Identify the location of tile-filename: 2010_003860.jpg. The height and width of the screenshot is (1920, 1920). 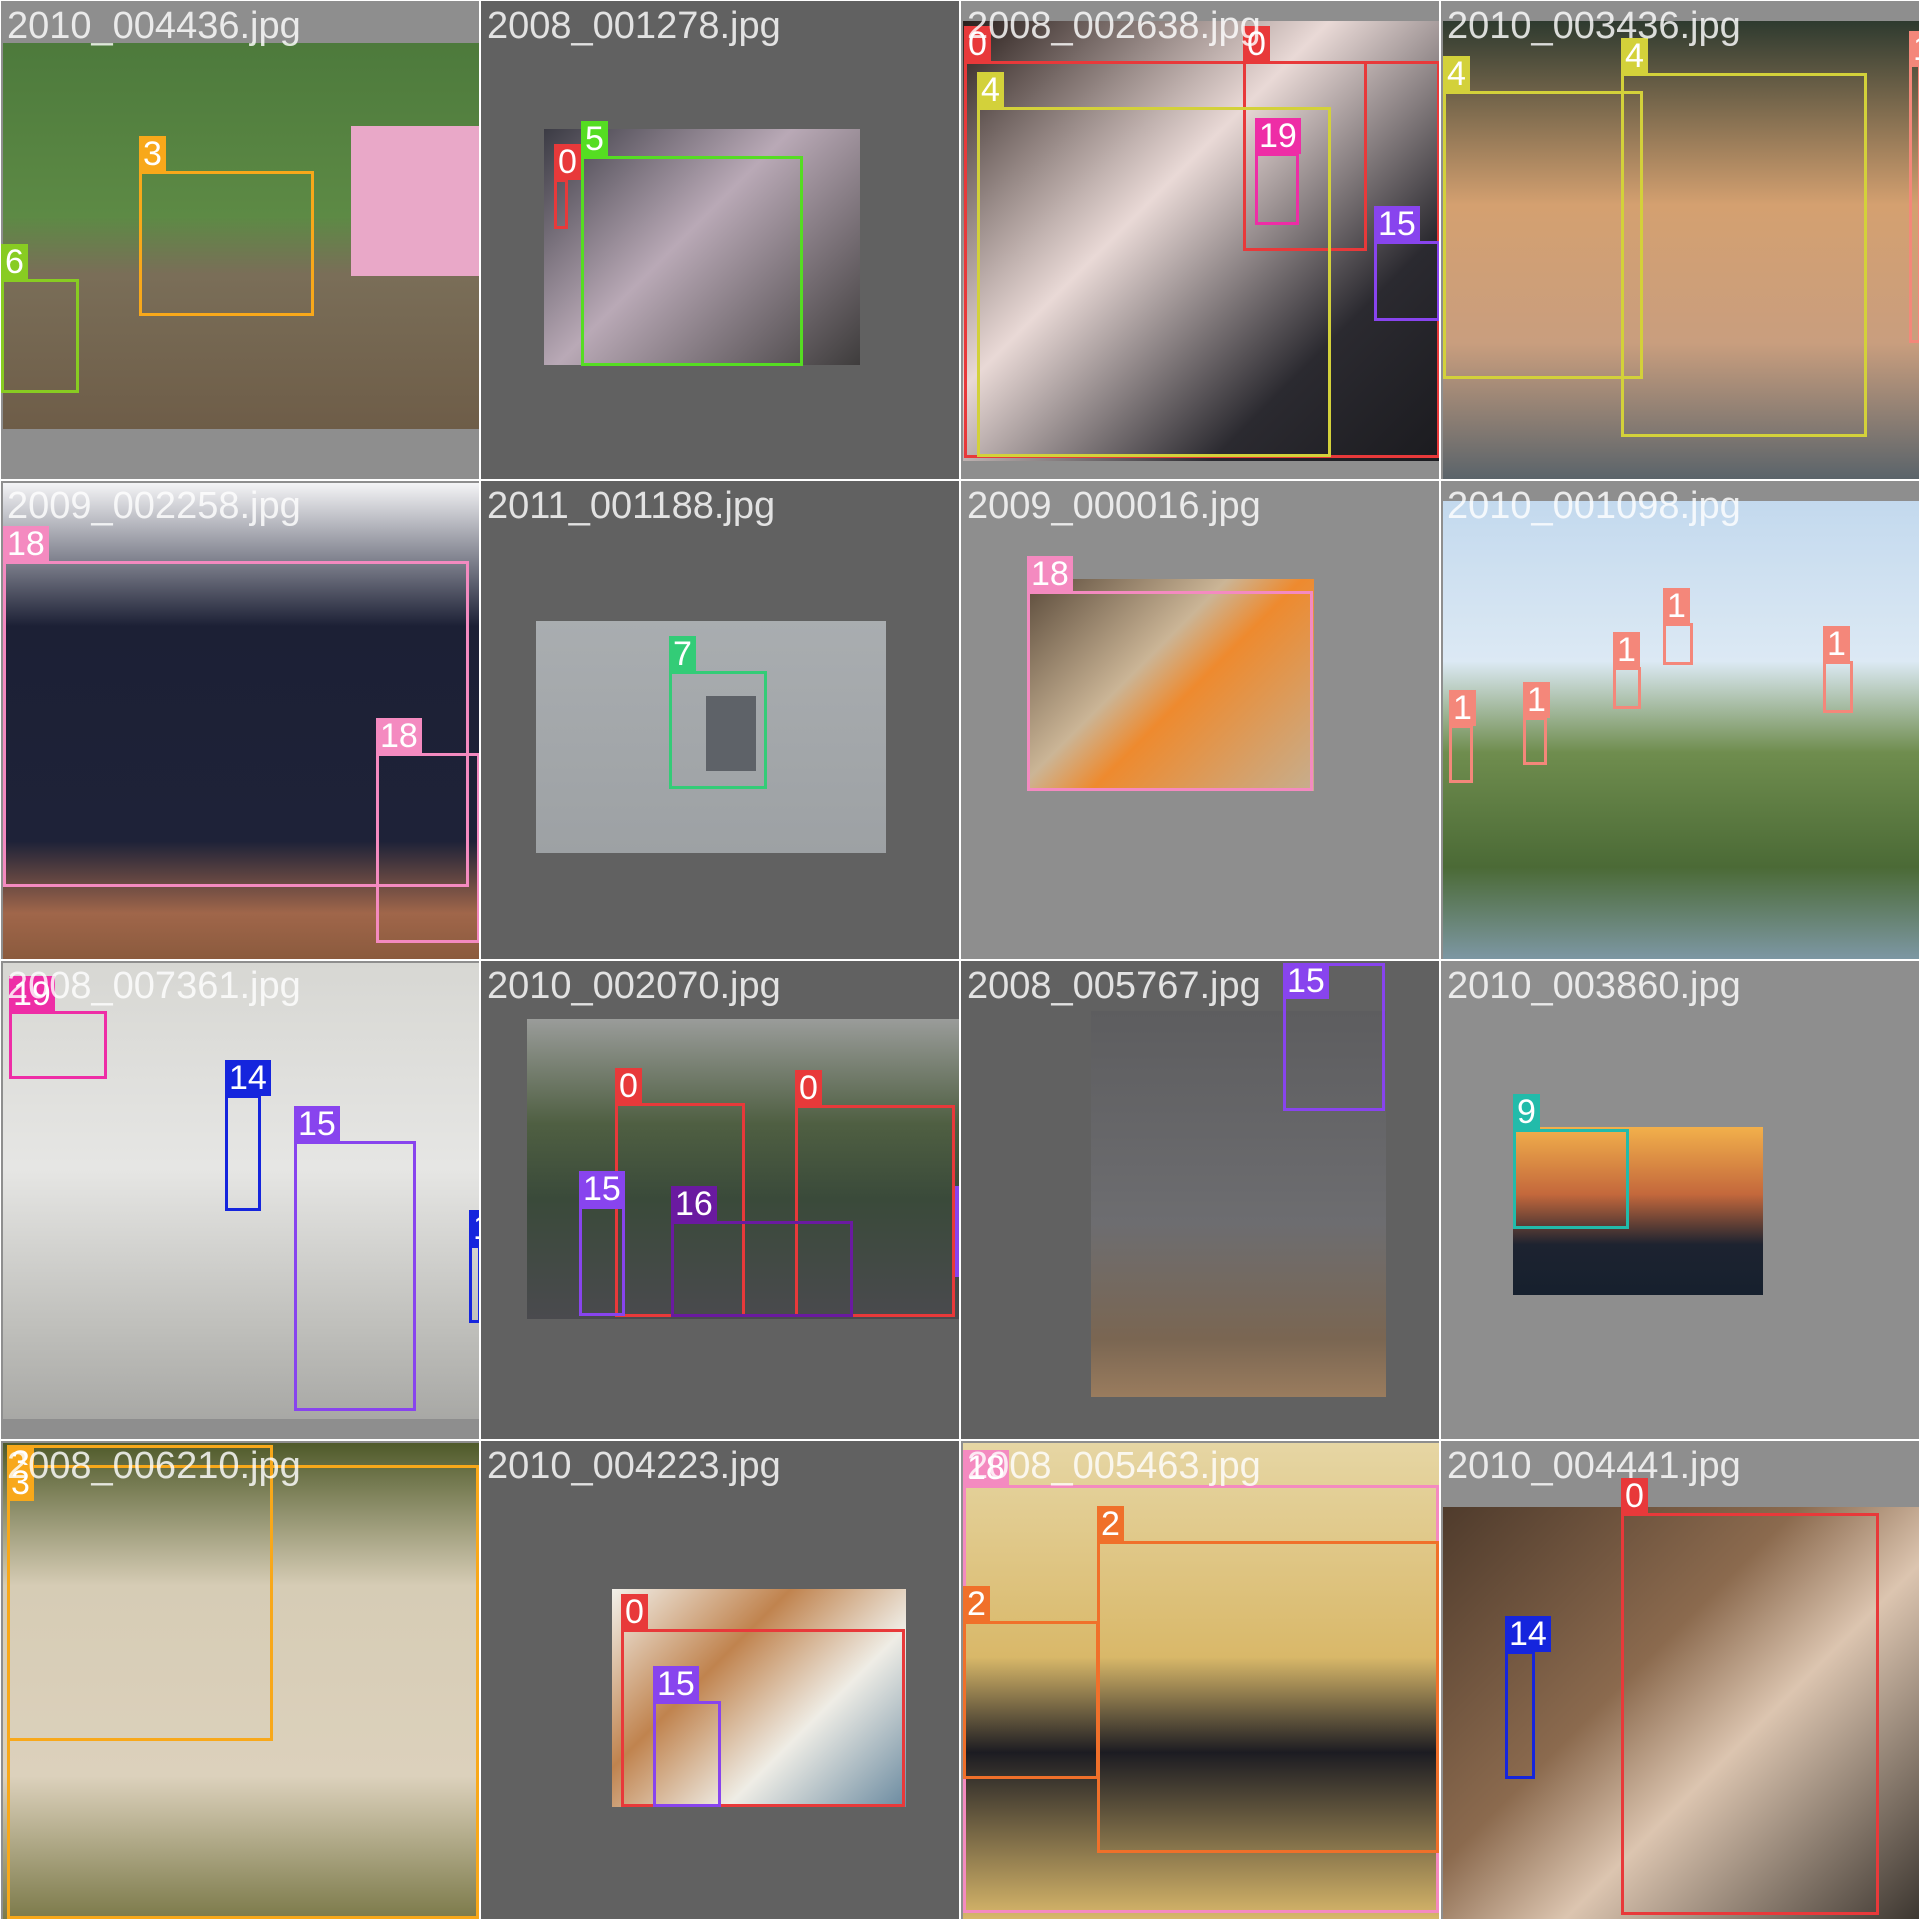
(1594, 986).